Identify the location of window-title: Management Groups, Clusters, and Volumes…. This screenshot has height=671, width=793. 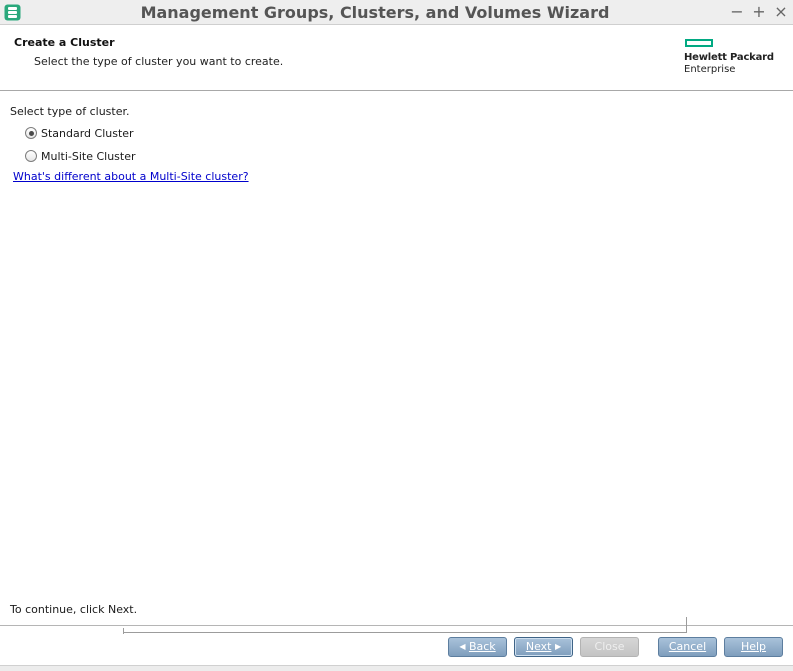
(375, 12).